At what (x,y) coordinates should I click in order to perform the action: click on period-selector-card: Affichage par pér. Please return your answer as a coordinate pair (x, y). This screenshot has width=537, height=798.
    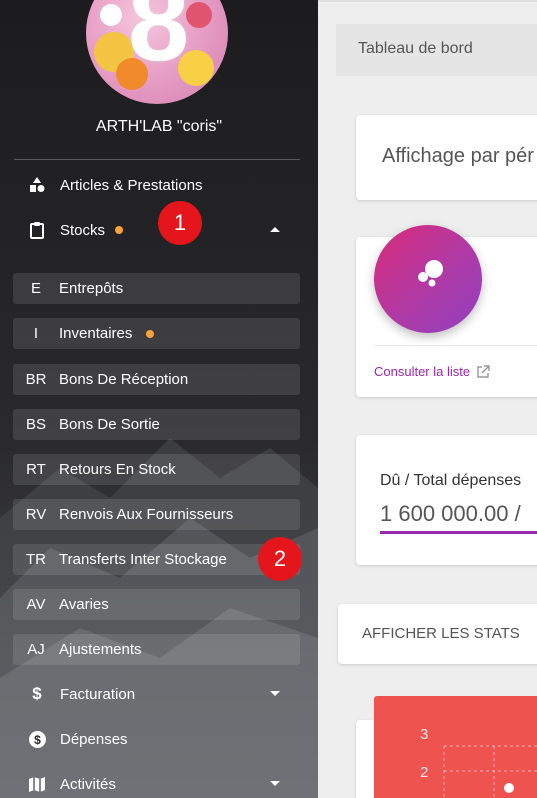
    Looking at the image, I should click on (446, 157).